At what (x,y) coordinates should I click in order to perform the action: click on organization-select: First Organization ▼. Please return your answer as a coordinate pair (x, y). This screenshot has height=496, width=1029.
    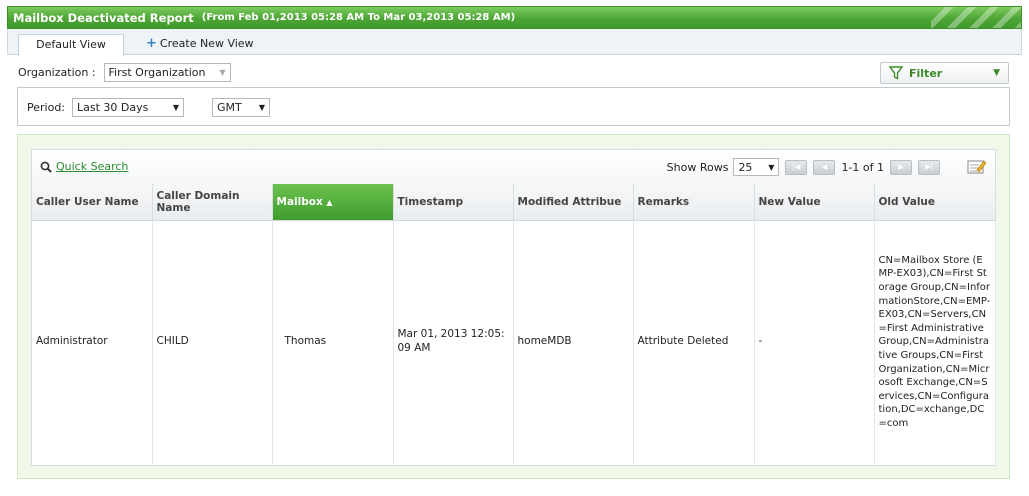
    Looking at the image, I should click on (167, 72).